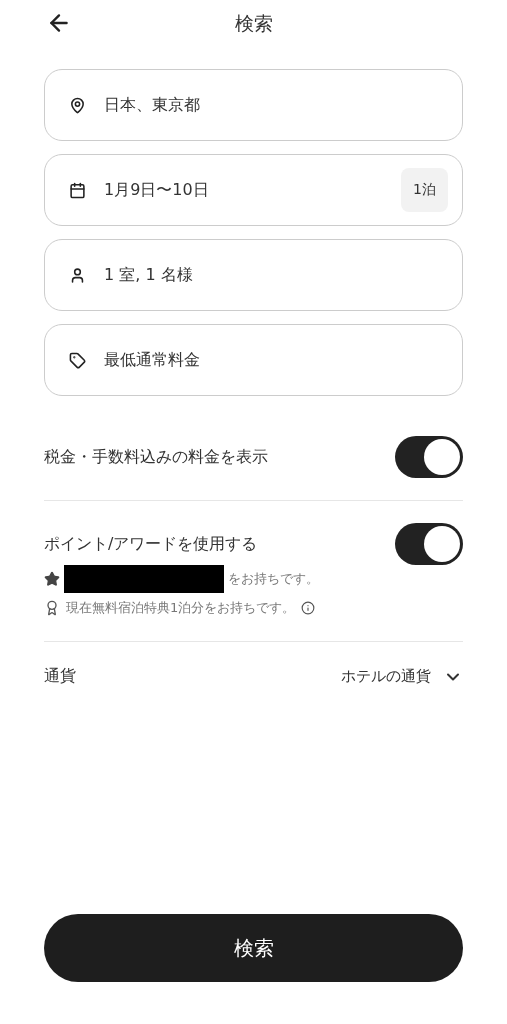 The width and height of the screenshot is (507, 1024). I want to click on map-pin-icon, so click(77, 105).